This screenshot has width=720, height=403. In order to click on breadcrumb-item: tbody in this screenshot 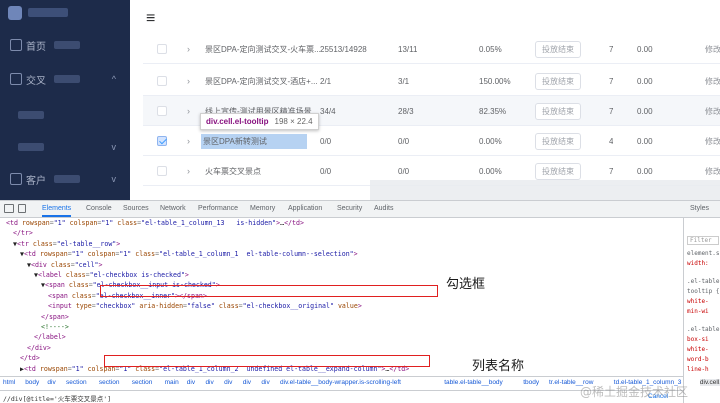, I will do `click(531, 382)`.